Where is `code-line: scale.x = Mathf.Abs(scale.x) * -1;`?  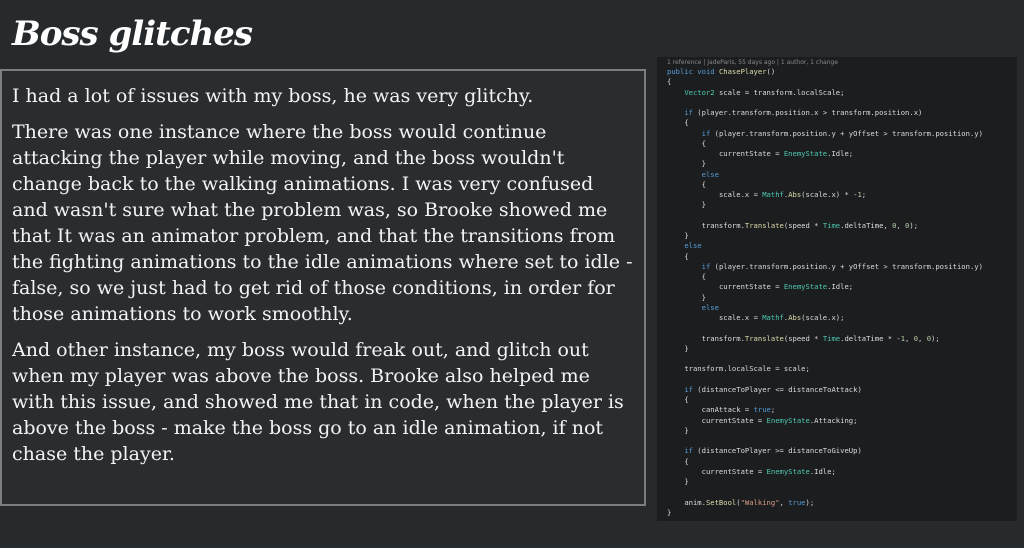
code-line: scale.x = Mathf.Abs(scale.x) * -1; is located at coordinates (792, 194).